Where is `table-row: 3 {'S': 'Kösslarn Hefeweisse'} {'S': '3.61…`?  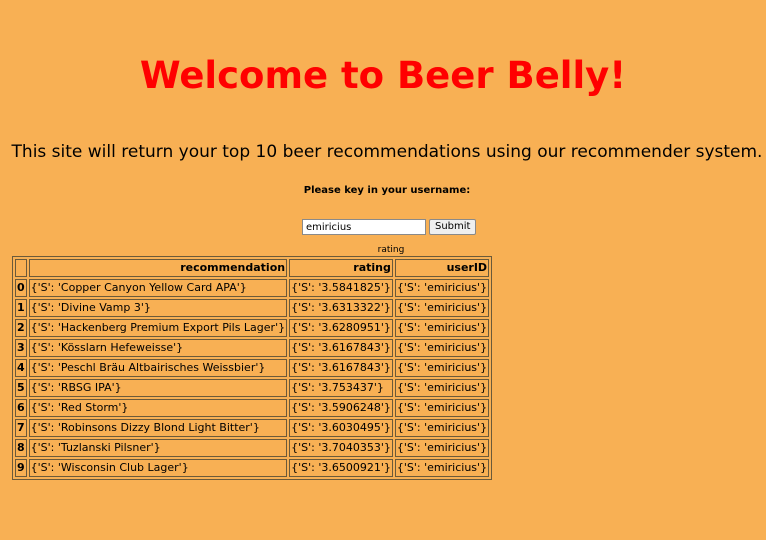
table-row: 3 {'S': 'Kösslarn Hefeweisse'} {'S': '3.61… is located at coordinates (252, 348).